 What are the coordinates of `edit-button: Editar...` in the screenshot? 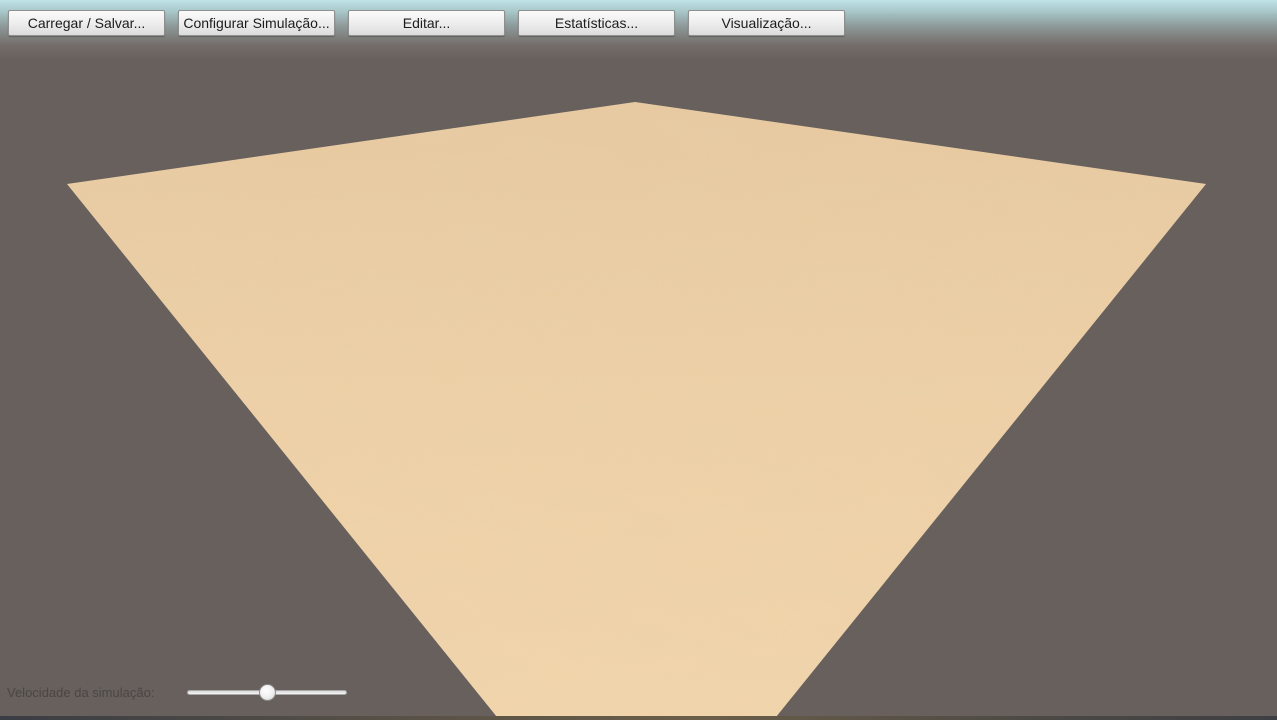 It's located at (426, 23).